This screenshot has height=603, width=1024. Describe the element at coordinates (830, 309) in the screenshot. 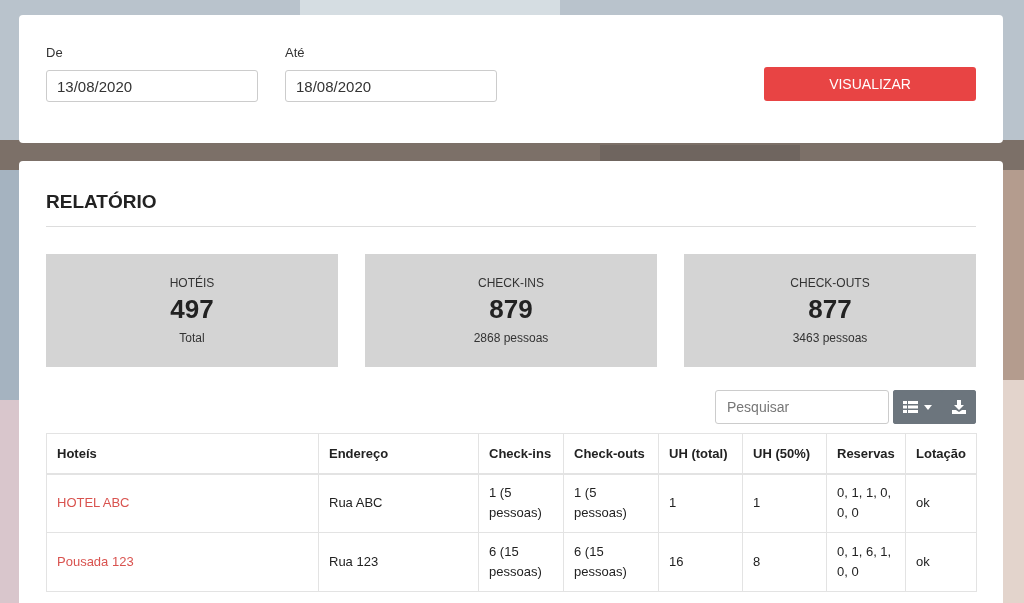

I see `stat-value: 877` at that location.